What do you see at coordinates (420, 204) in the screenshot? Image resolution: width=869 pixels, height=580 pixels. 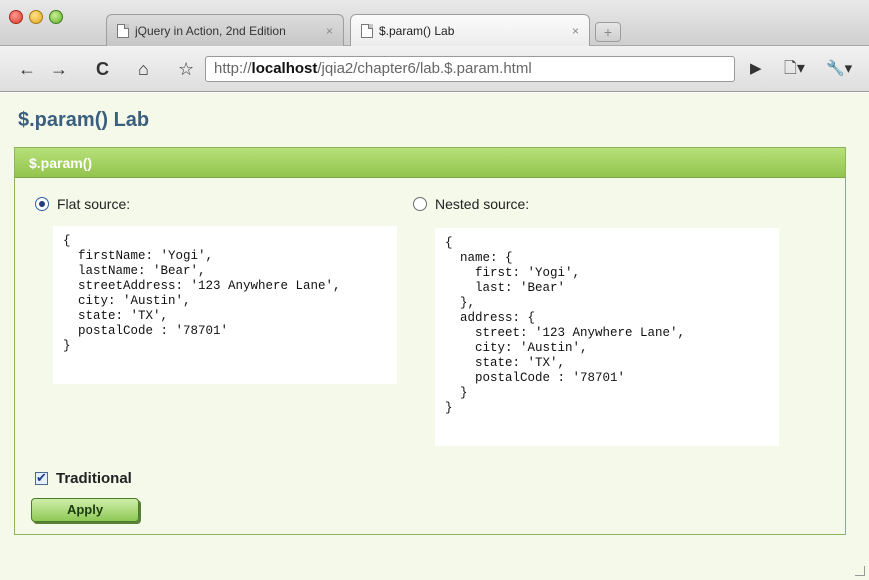 I see `nested-source-radio` at bounding box center [420, 204].